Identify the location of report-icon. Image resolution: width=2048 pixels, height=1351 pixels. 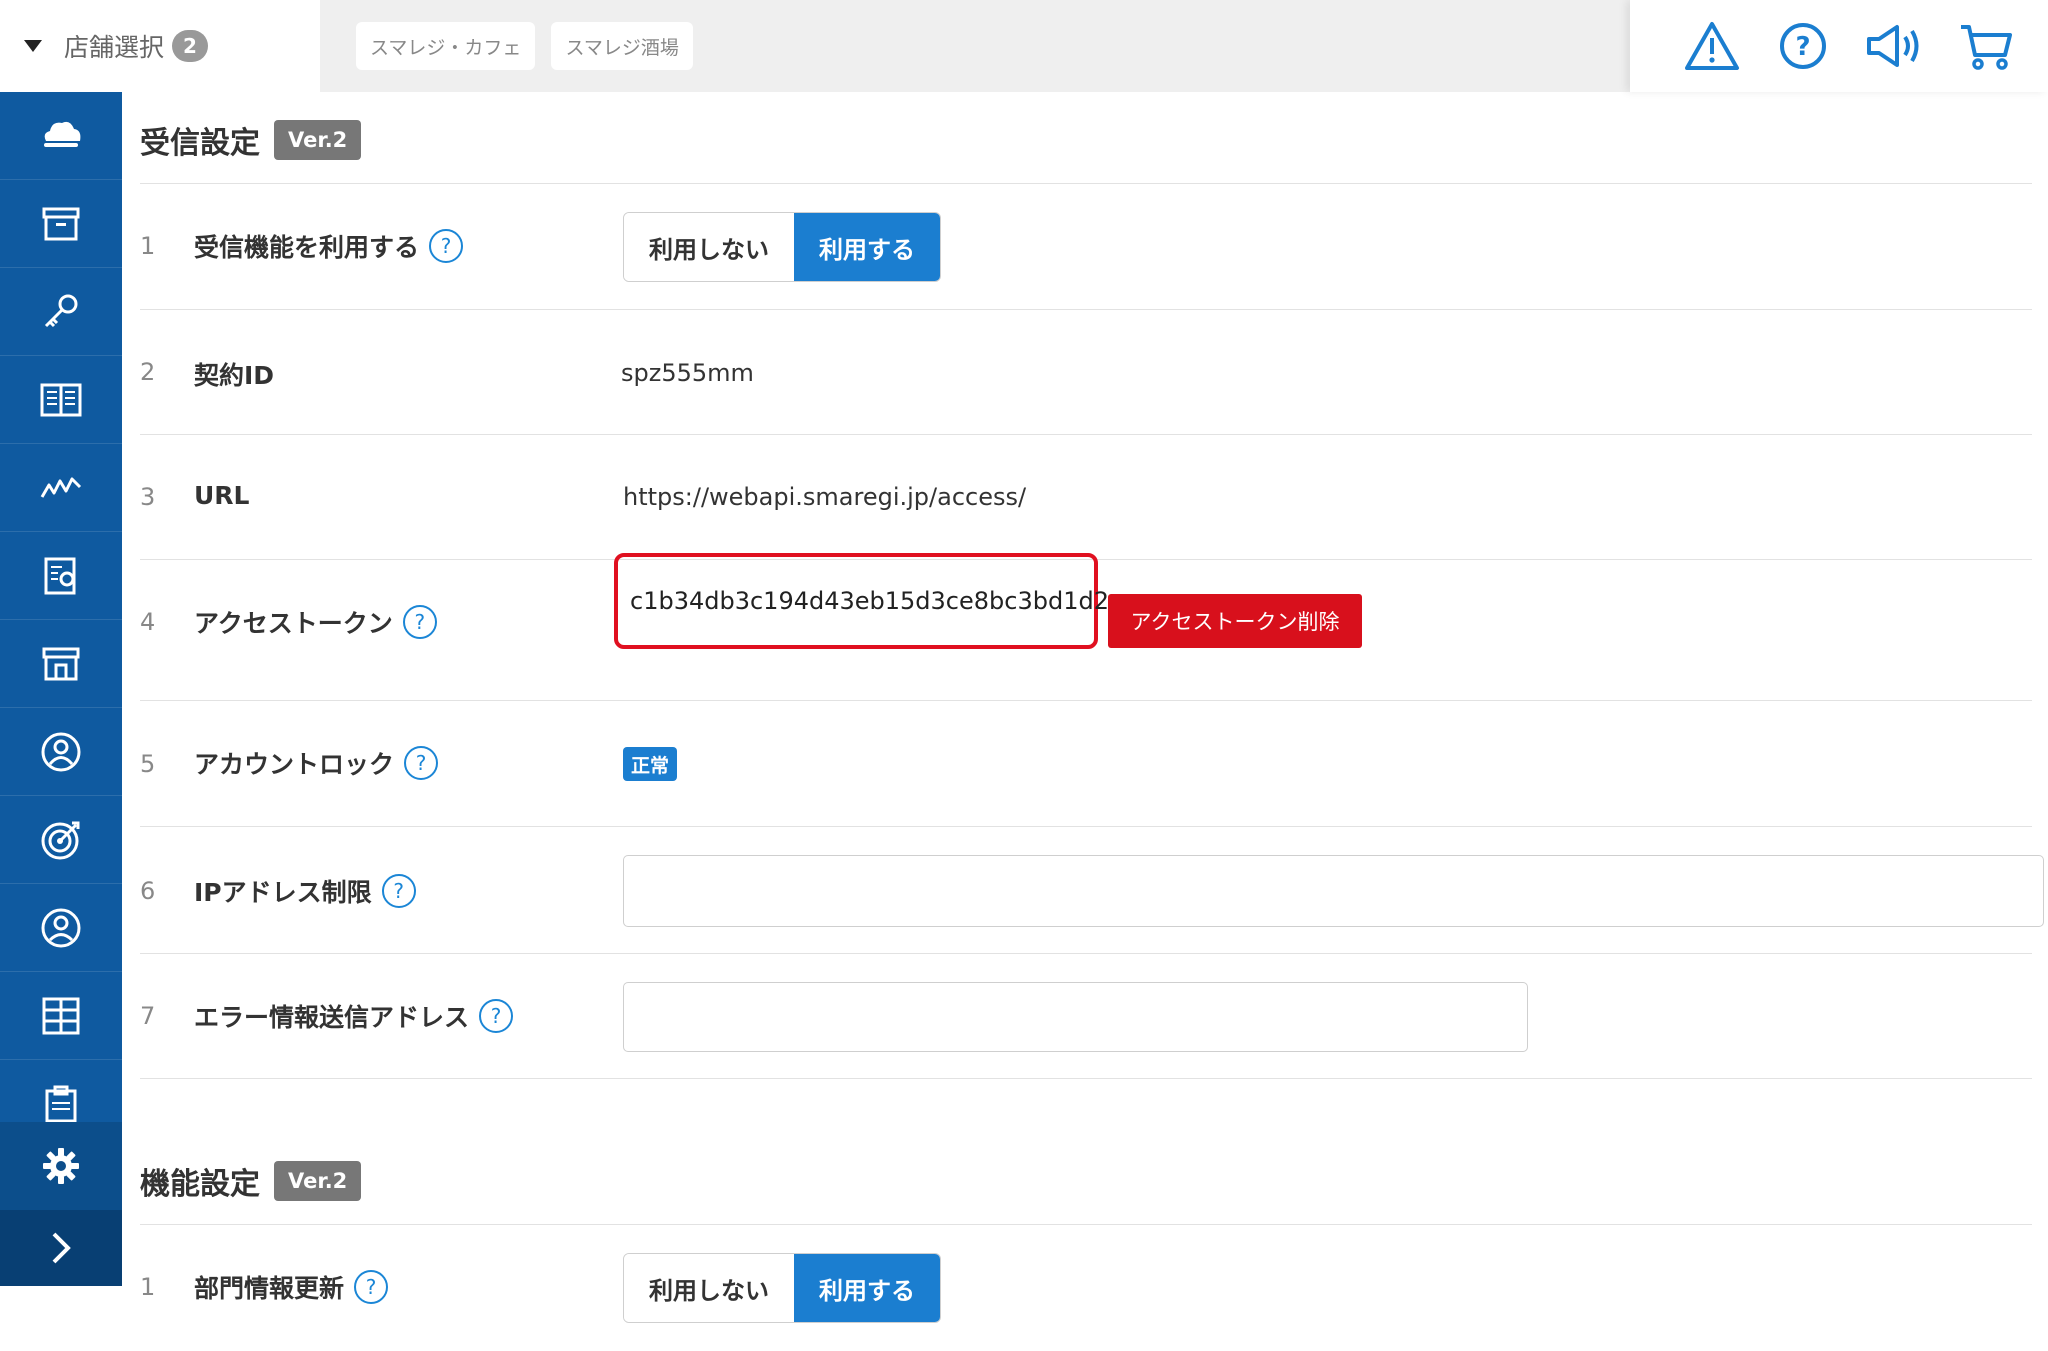
(60, 575).